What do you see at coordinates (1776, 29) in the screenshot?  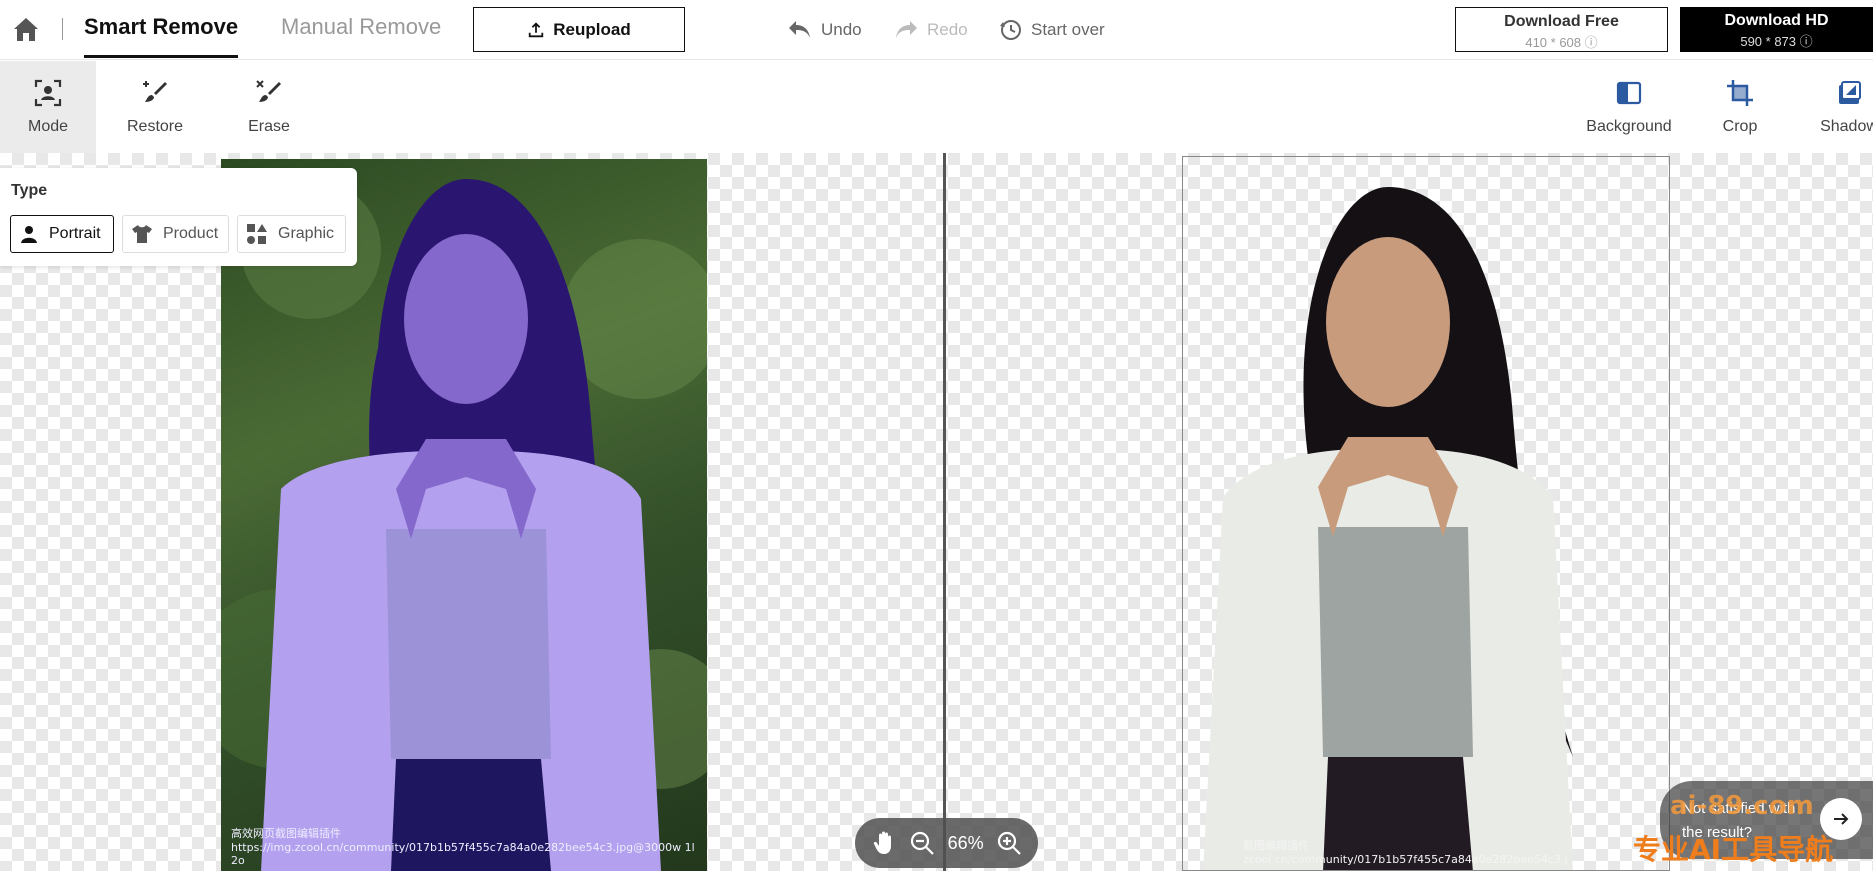 I see `download-hd-button: Download HD 590 * 873 ⓘ` at bounding box center [1776, 29].